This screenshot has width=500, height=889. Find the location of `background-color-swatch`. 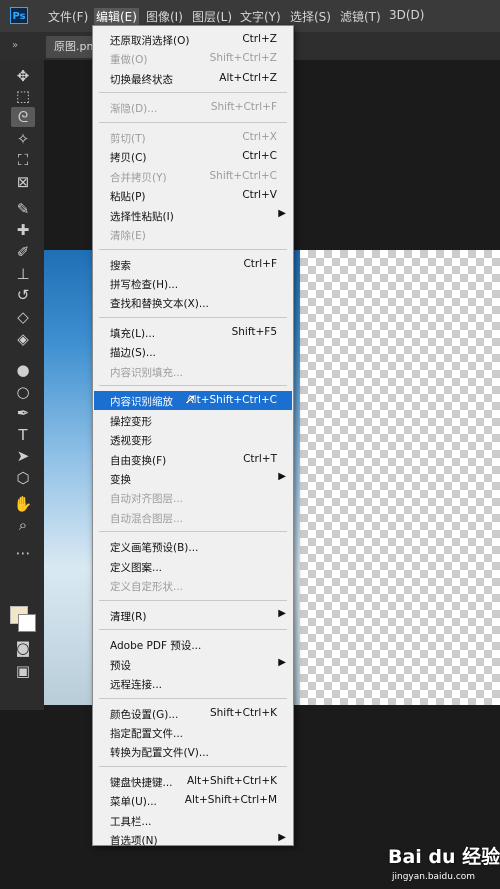

background-color-swatch is located at coordinates (27, 623).